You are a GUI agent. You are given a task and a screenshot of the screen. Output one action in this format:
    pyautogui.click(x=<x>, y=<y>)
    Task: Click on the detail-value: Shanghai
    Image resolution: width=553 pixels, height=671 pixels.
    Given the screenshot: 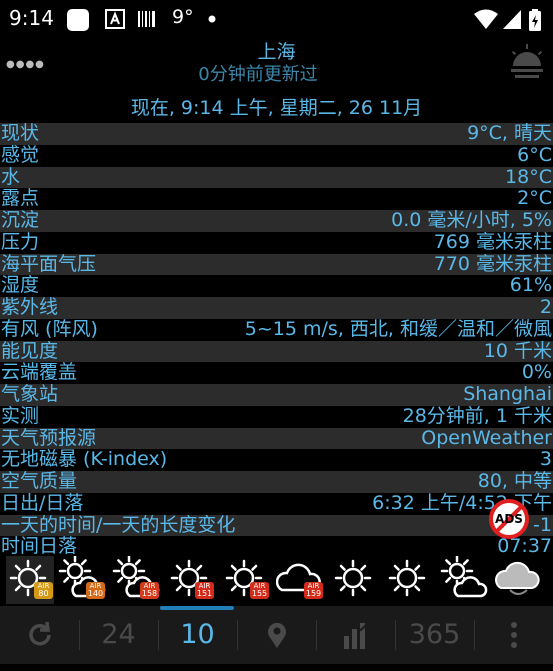 What is the action you would take?
    pyautogui.click(x=507, y=394)
    